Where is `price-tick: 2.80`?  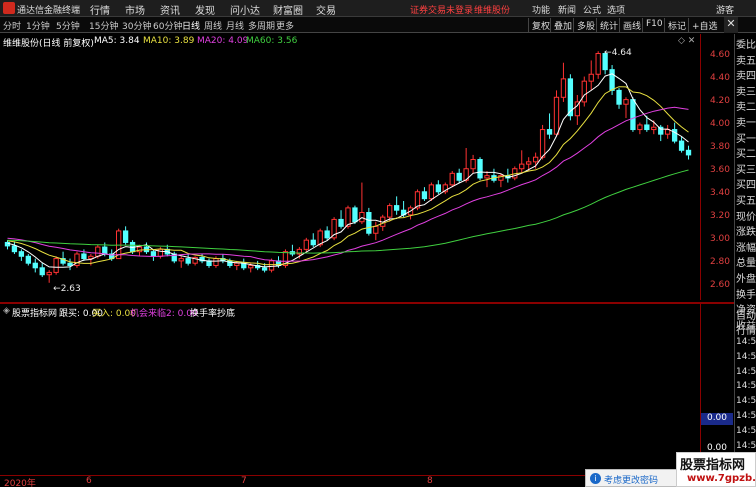 price-tick: 2.80 is located at coordinates (719, 262).